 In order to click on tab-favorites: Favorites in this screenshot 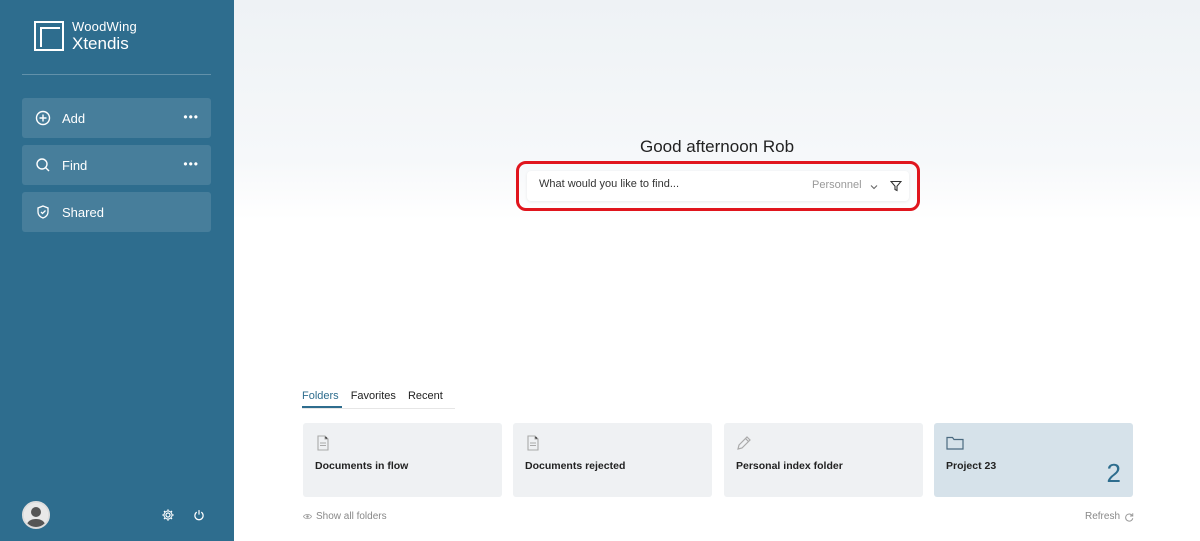, I will do `click(375, 399)`.